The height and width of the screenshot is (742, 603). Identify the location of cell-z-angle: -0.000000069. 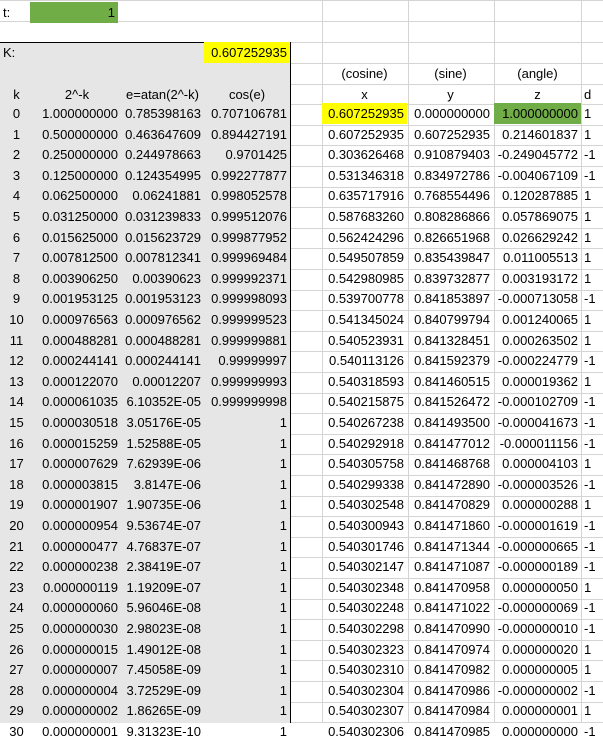
(537, 607).